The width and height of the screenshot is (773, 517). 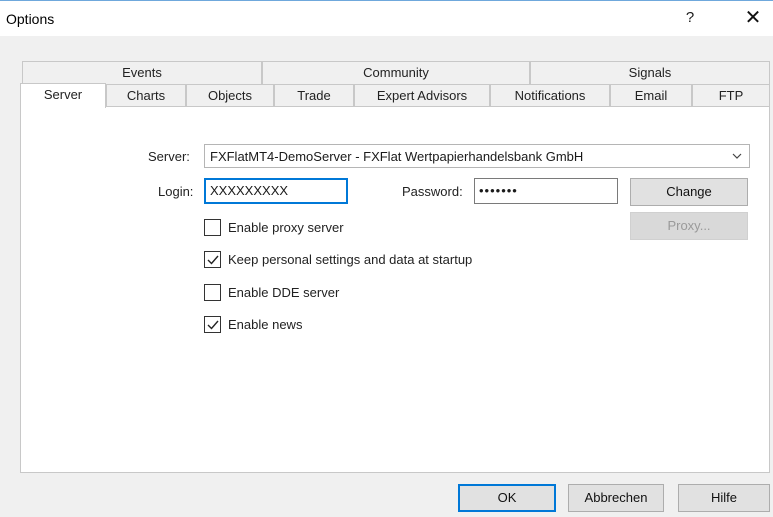 What do you see at coordinates (689, 192) in the screenshot?
I see `change-button: Change` at bounding box center [689, 192].